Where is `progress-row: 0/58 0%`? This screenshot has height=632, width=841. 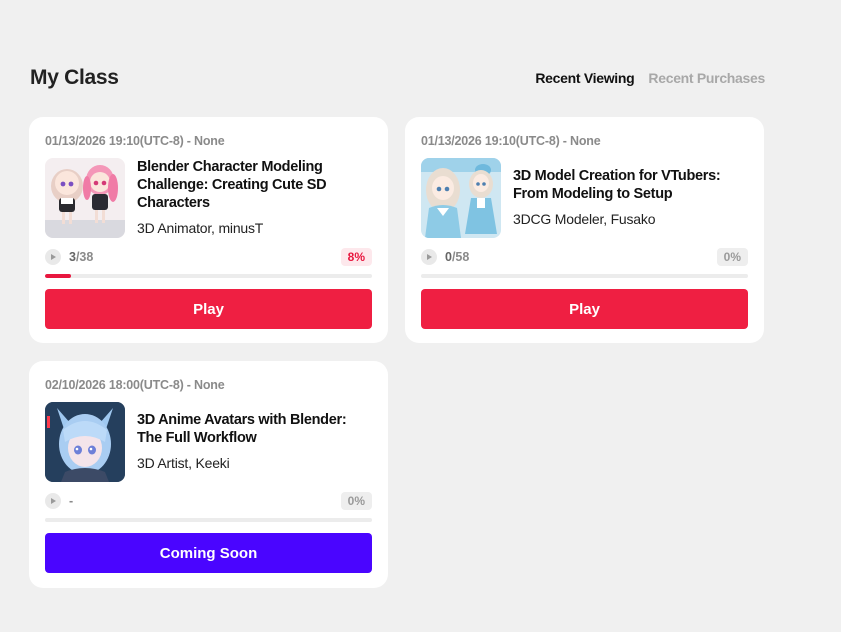
progress-row: 0/58 0% is located at coordinates (584, 257).